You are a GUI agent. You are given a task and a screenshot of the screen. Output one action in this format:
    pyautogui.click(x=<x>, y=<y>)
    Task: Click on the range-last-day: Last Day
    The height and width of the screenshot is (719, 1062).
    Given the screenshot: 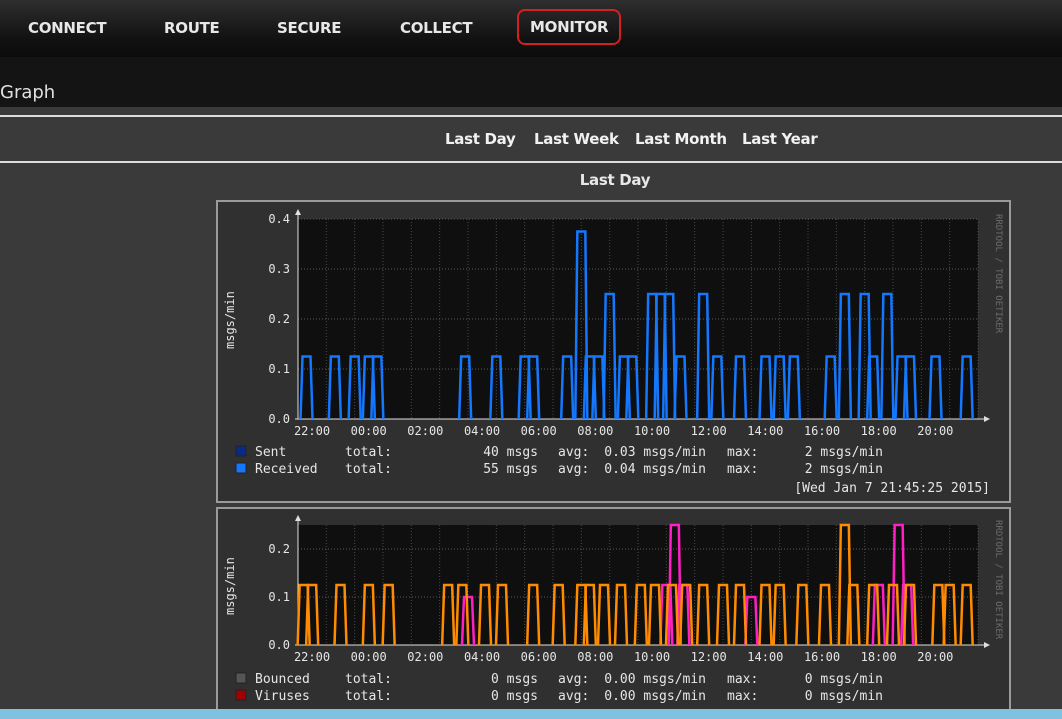 What is the action you would take?
    pyautogui.click(x=480, y=139)
    